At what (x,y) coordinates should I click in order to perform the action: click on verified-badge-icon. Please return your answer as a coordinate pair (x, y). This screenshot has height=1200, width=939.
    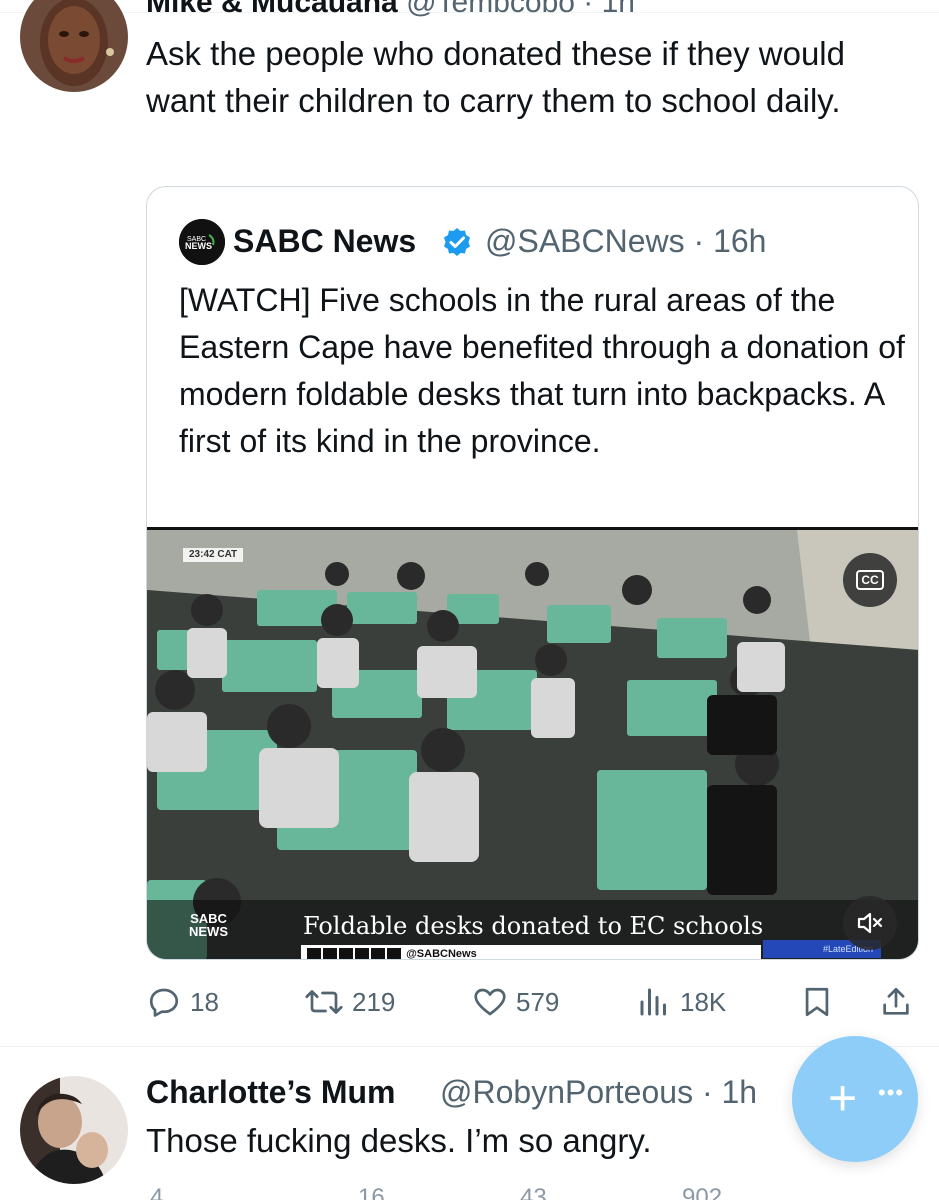
    Looking at the image, I should click on (457, 242).